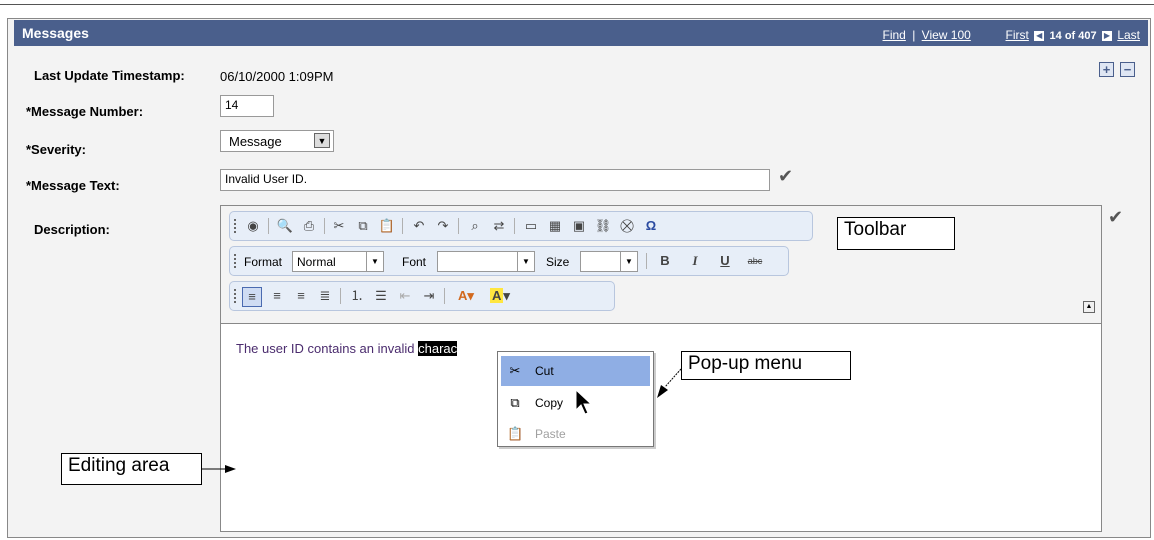 Image resolution: width=1154 pixels, height=540 pixels. What do you see at coordinates (662, 391) in the screenshot?
I see `popup-leader-arrow` at bounding box center [662, 391].